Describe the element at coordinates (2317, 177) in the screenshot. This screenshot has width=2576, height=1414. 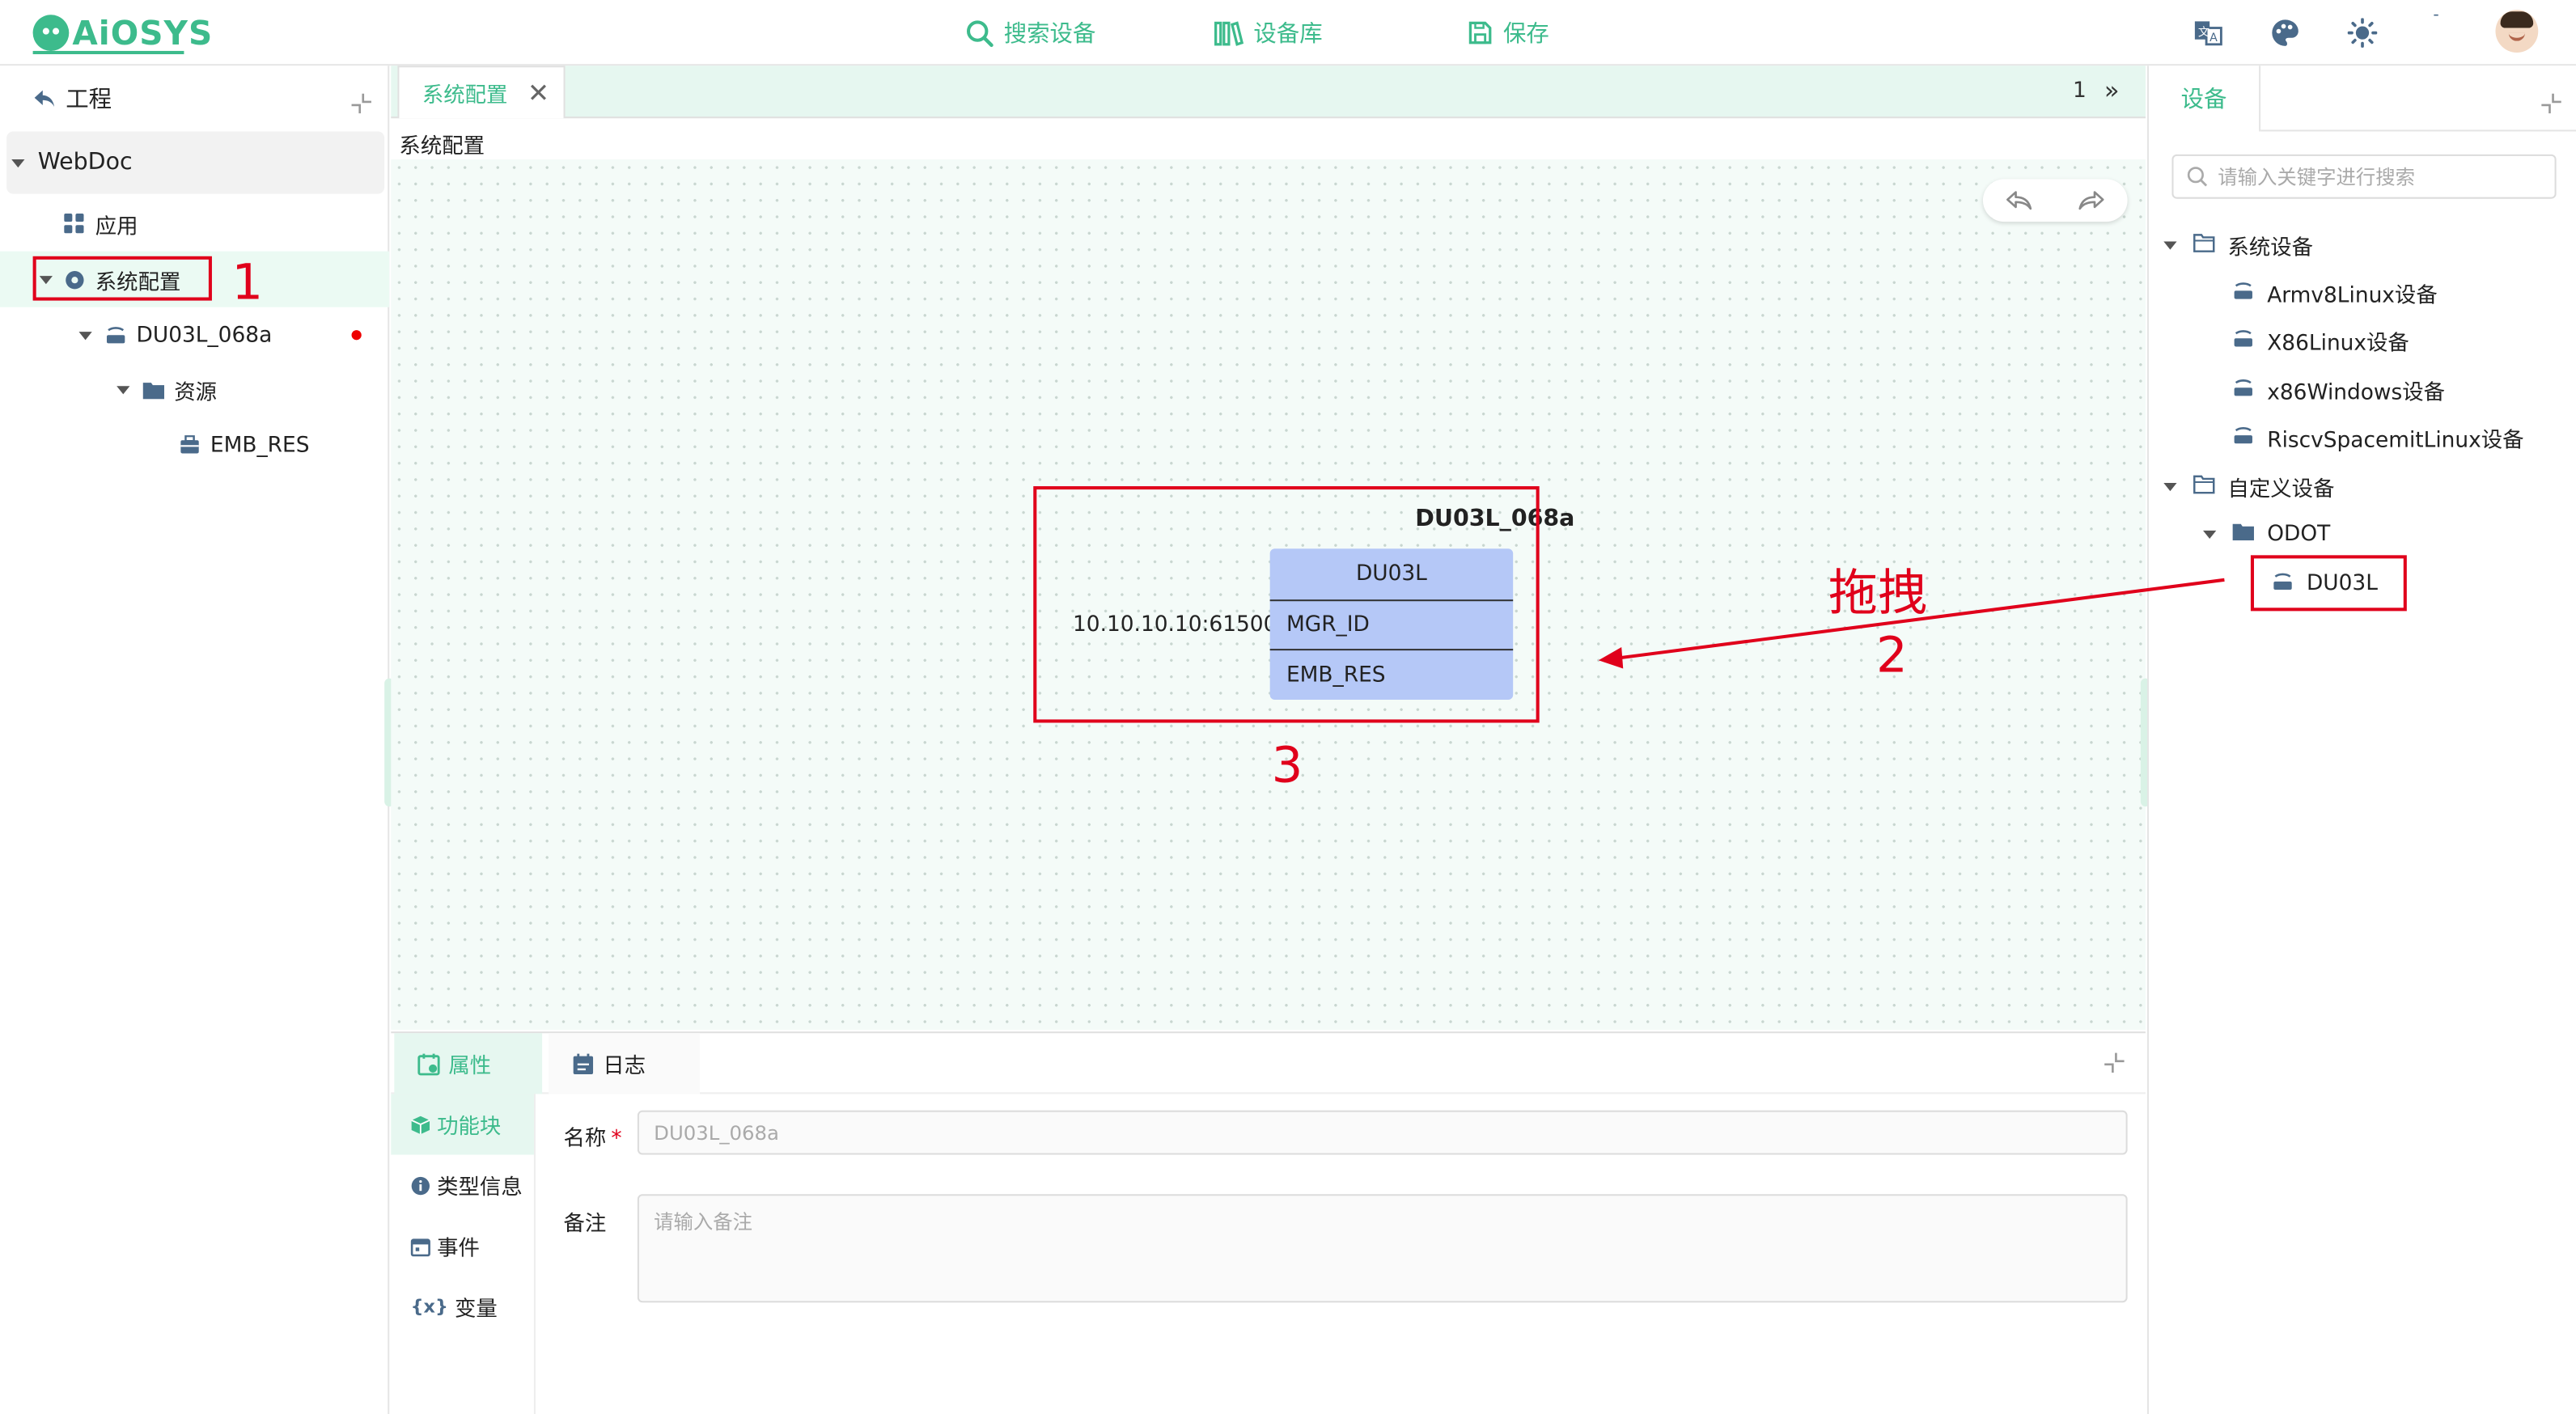
I see `search-placeholder: 请输入关键字进行搜索` at that location.